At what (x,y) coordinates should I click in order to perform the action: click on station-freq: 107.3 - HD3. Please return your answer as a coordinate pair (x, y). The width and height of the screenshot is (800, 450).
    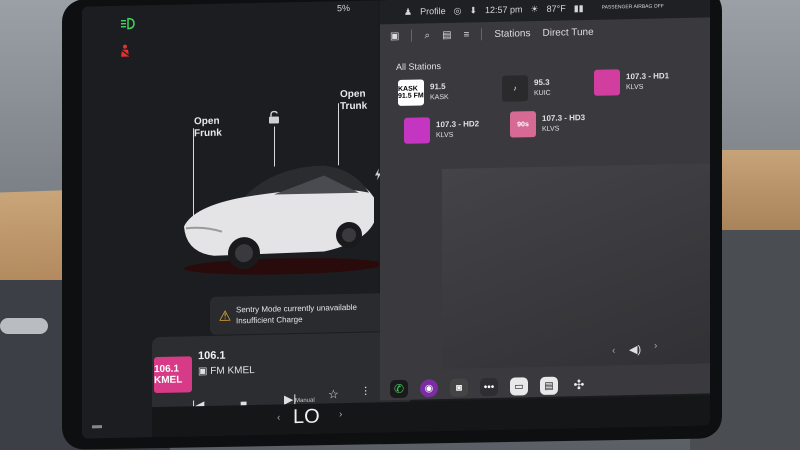
    Looking at the image, I should click on (564, 117).